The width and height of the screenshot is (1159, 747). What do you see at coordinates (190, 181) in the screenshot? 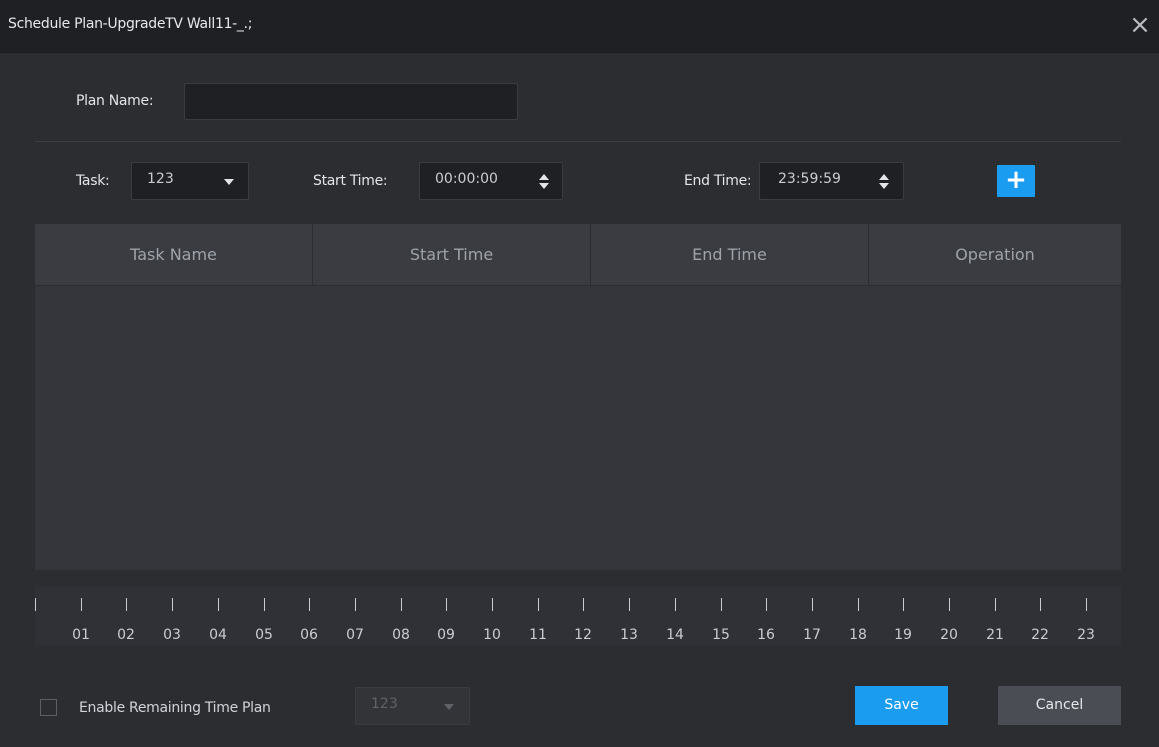
I see `task-dropdown: 123` at bounding box center [190, 181].